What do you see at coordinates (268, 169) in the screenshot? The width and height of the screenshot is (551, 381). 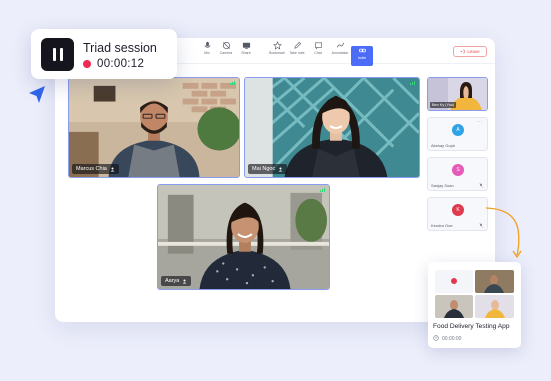 I see `participant-name-tag: Mai Ngoc` at bounding box center [268, 169].